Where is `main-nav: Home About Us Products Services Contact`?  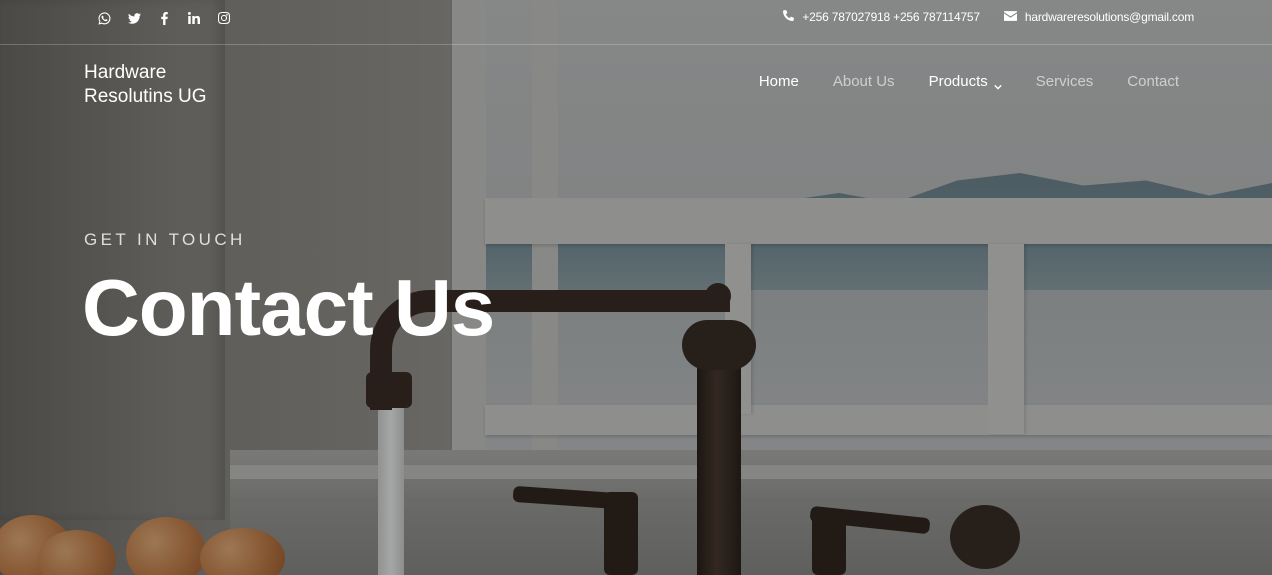
main-nav: Home About Us Products Services Contact is located at coordinates (952, 81).